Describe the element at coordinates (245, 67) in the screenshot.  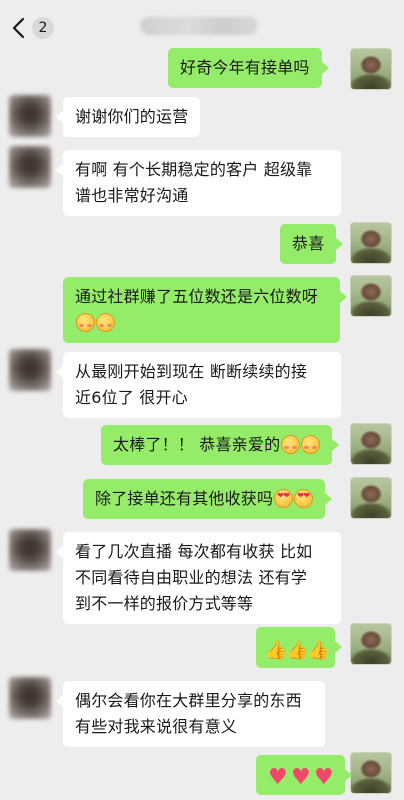
I see `message-text: 好奇今年有接单吗` at that location.